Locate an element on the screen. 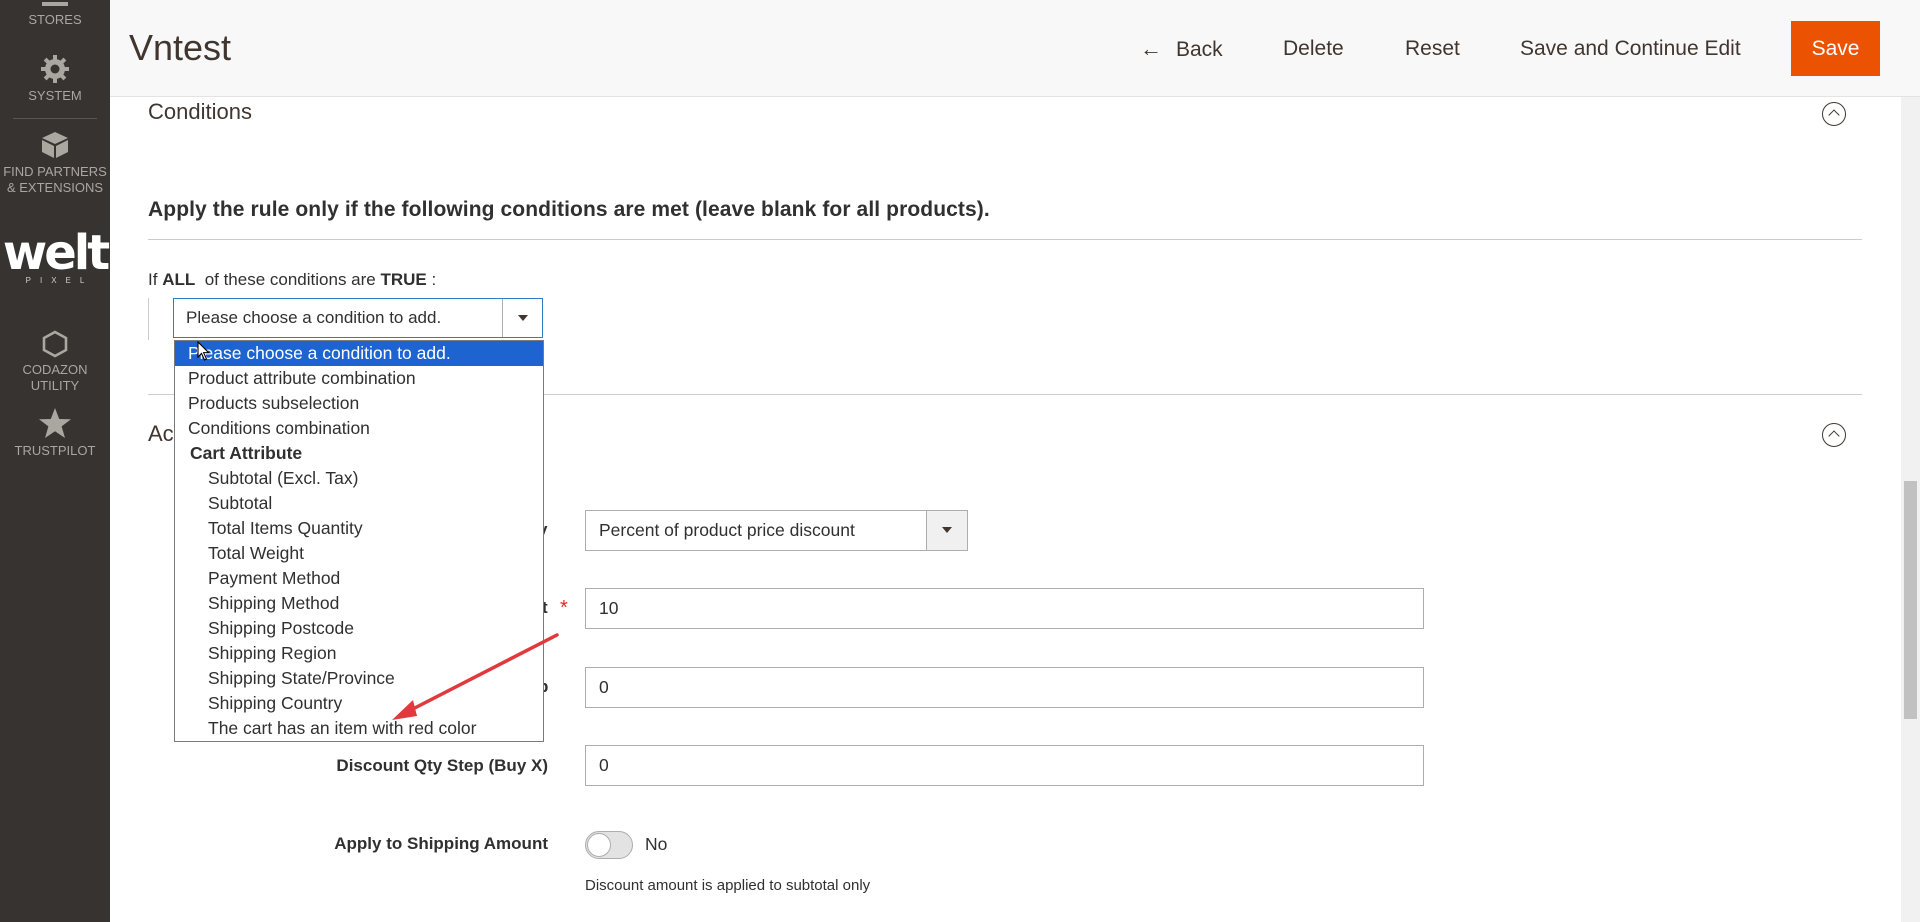 The image size is (1920, 922). apply-select: Percent of product price discount is located at coordinates (776, 530).